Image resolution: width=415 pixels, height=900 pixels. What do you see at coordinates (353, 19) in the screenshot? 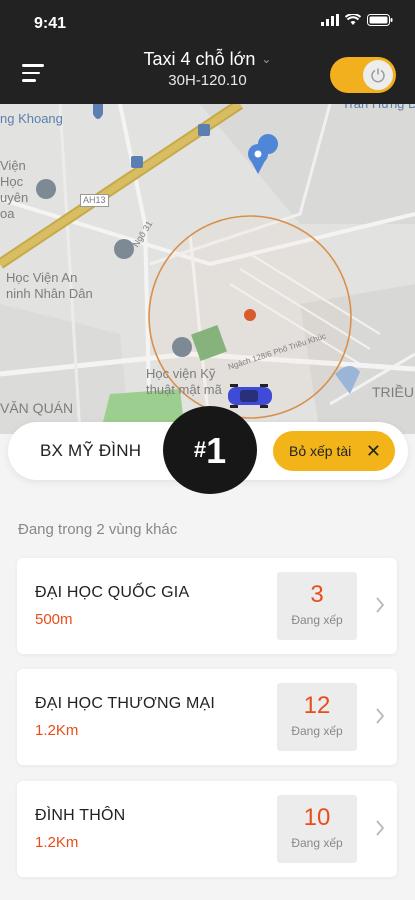
I see `wifi-icon` at bounding box center [353, 19].